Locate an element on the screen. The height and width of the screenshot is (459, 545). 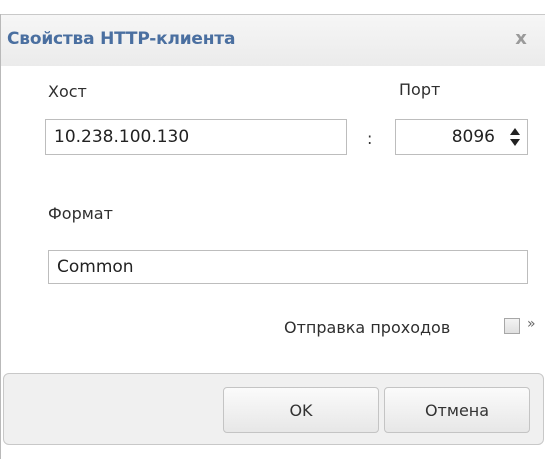
port-label: Порт is located at coordinates (420, 89).